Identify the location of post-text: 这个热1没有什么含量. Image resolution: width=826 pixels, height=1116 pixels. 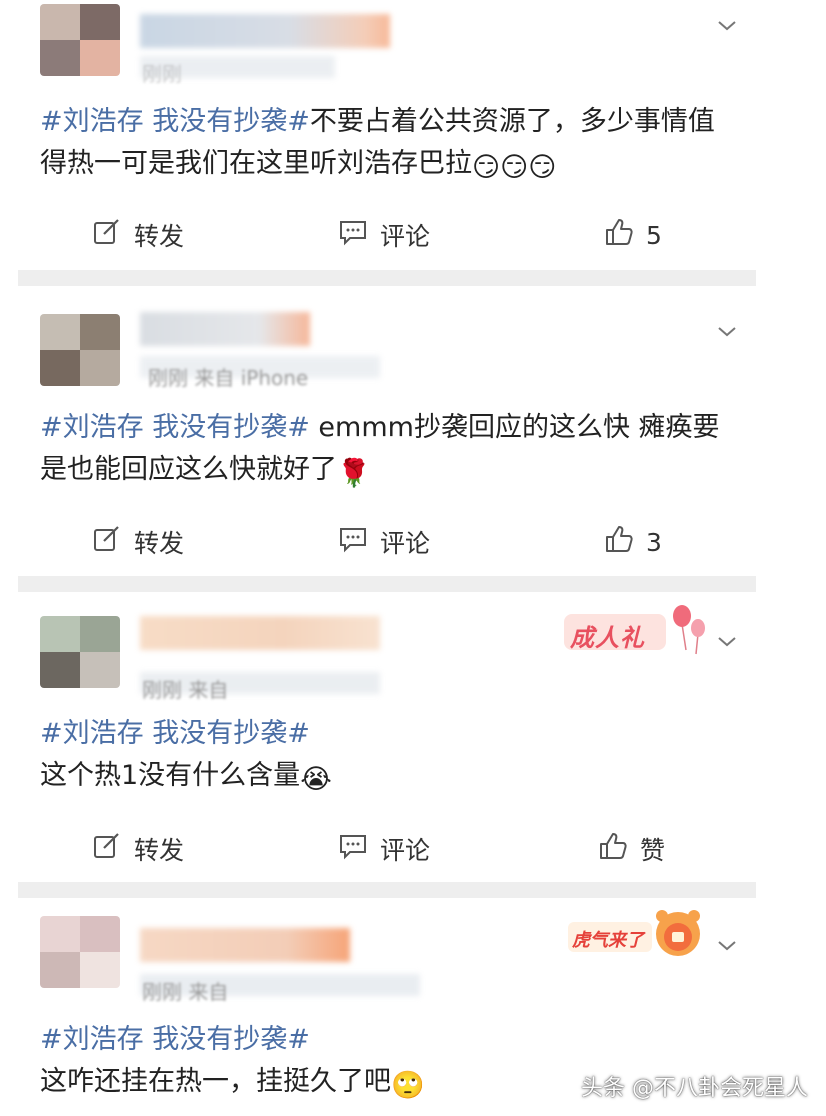
(170, 775).